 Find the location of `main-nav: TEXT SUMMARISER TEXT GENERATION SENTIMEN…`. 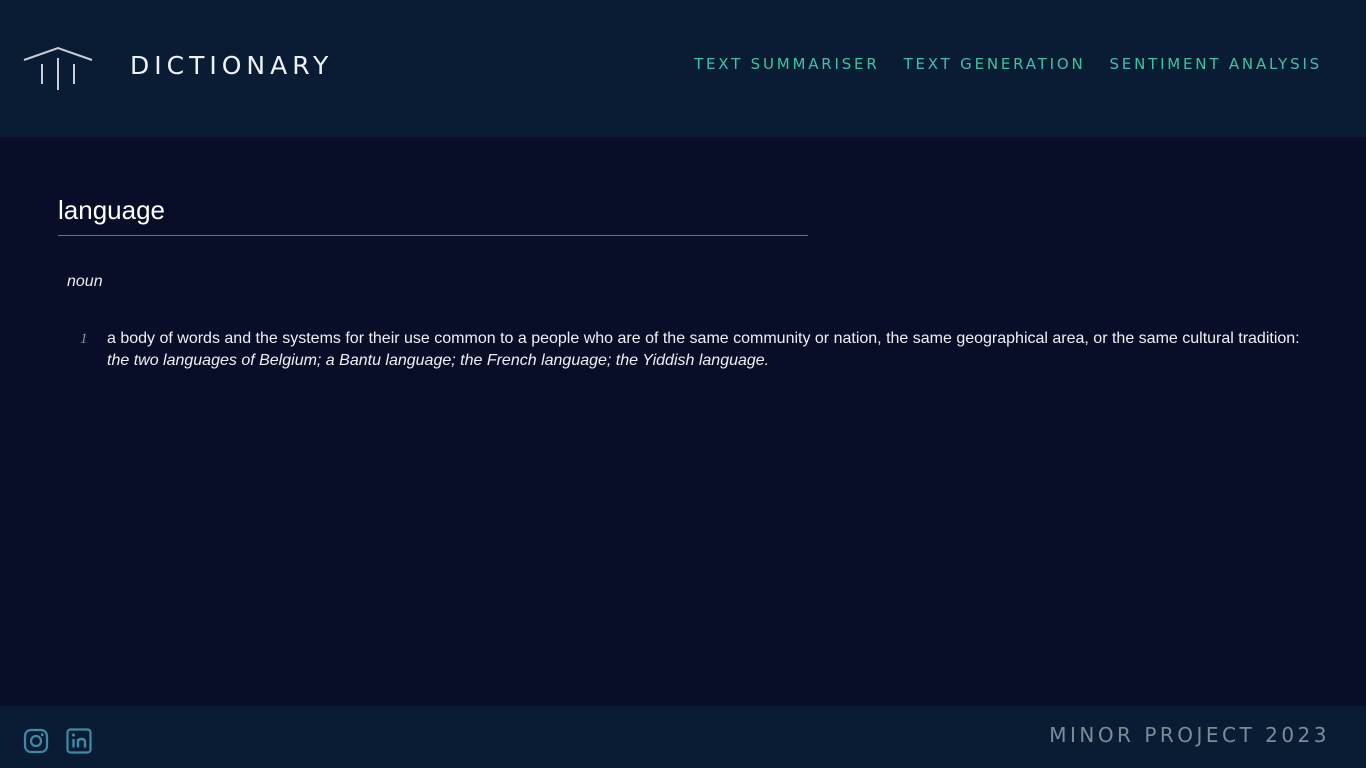

main-nav: TEXT SUMMARISER TEXT GENERATION SENTIMEN… is located at coordinates (1008, 64).